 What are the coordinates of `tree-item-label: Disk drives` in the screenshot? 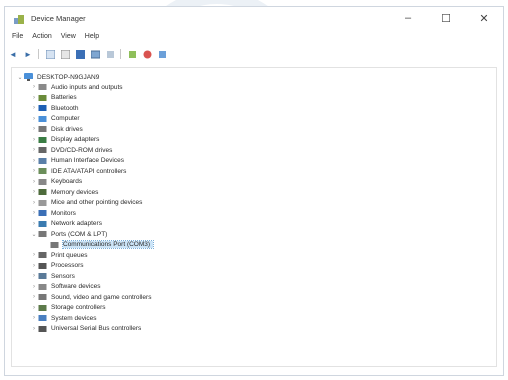 It's located at (67, 129).